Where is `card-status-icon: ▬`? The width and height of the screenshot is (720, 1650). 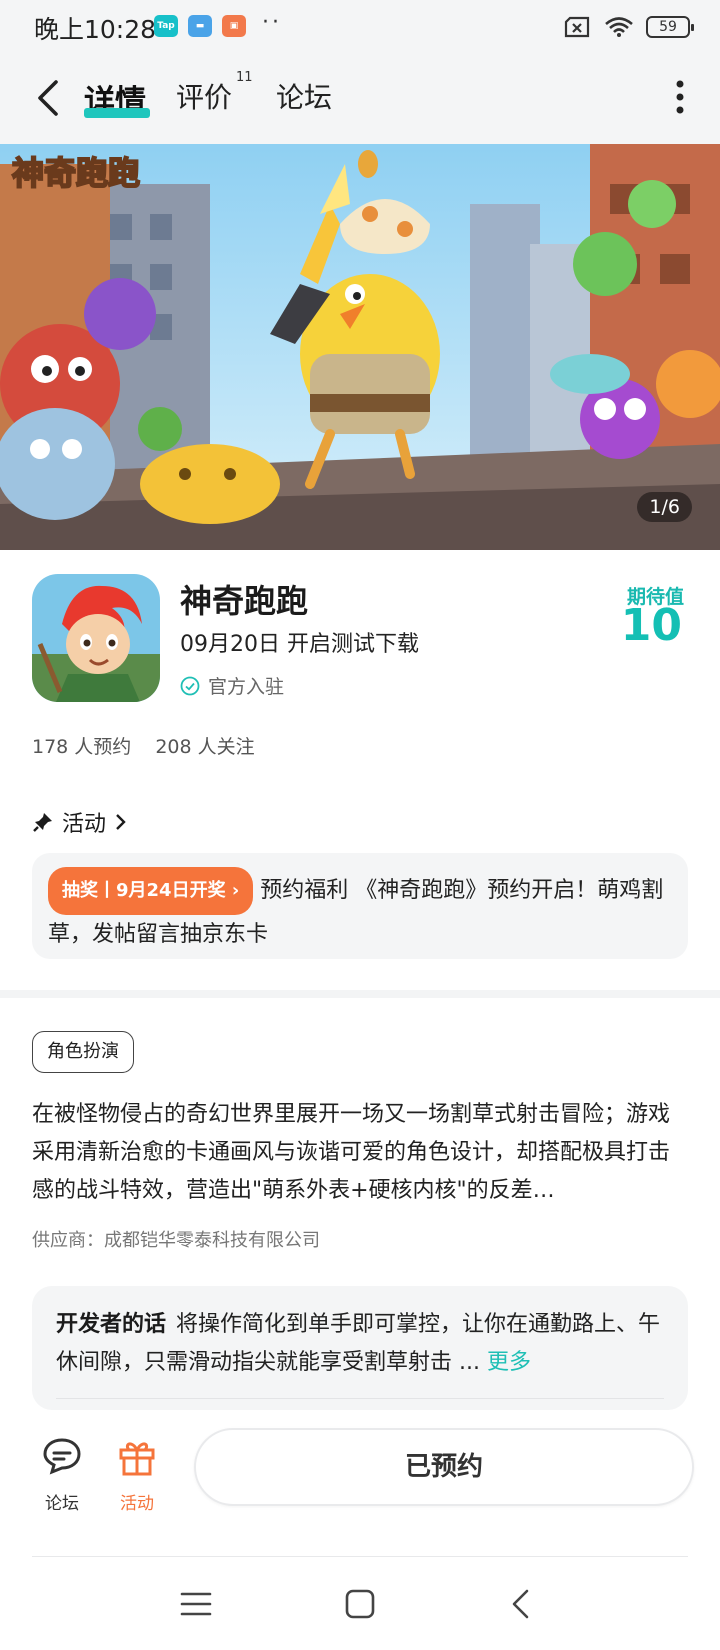 card-status-icon: ▬ is located at coordinates (200, 26).